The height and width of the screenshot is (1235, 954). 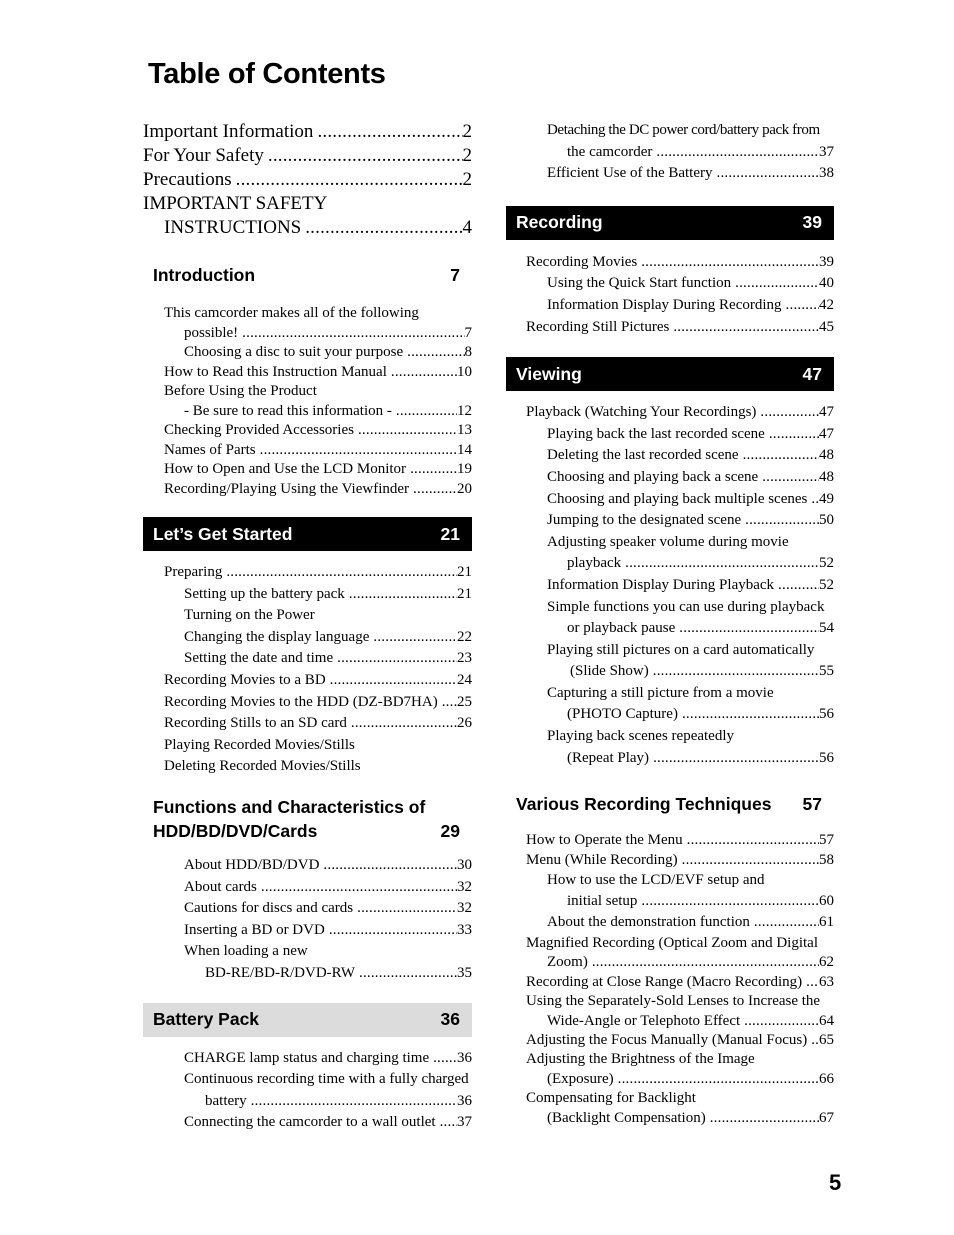 I want to click on toc-entry: Playing back scenes repeatedly, so click(x=670, y=737).